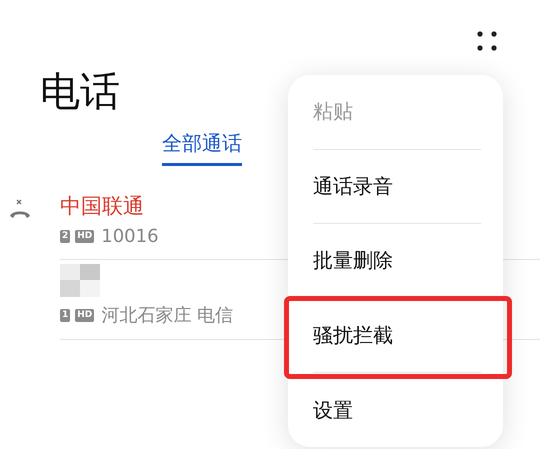  Describe the element at coordinates (65, 236) in the screenshot. I see `sim-badge: 2` at that location.